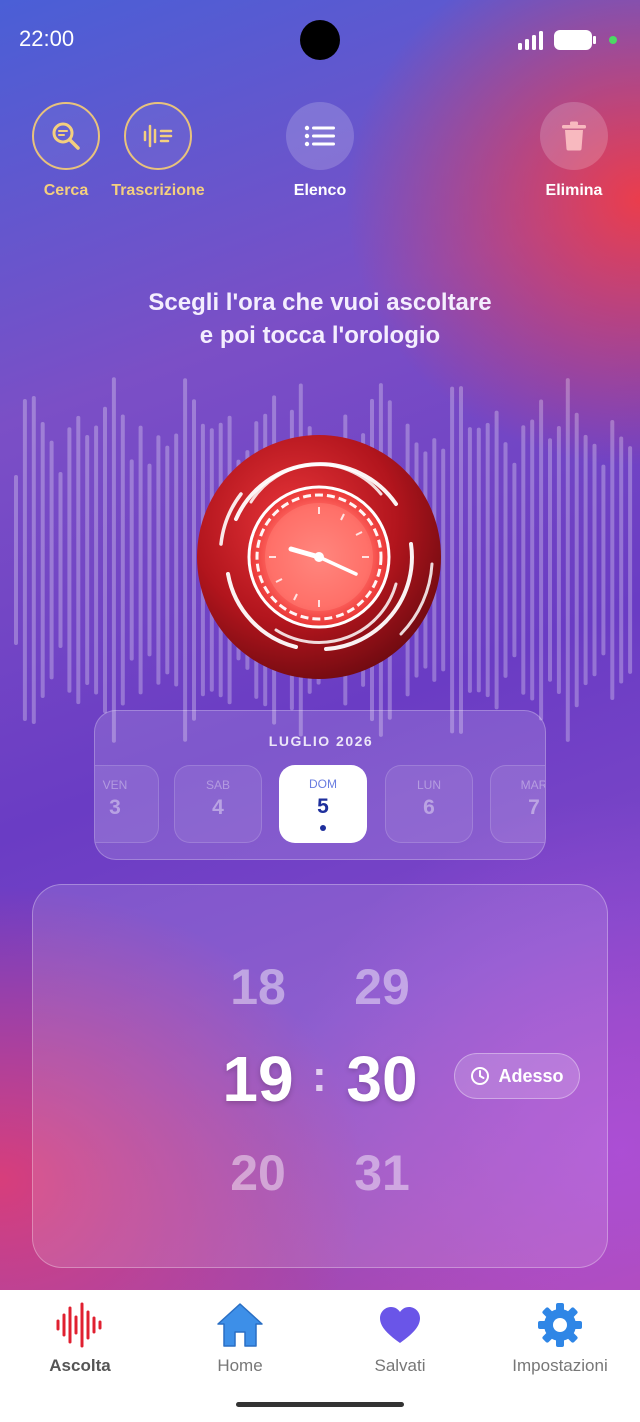 The height and width of the screenshot is (1422, 640). Describe the element at coordinates (323, 828) in the screenshot. I see `selected-dot` at that location.